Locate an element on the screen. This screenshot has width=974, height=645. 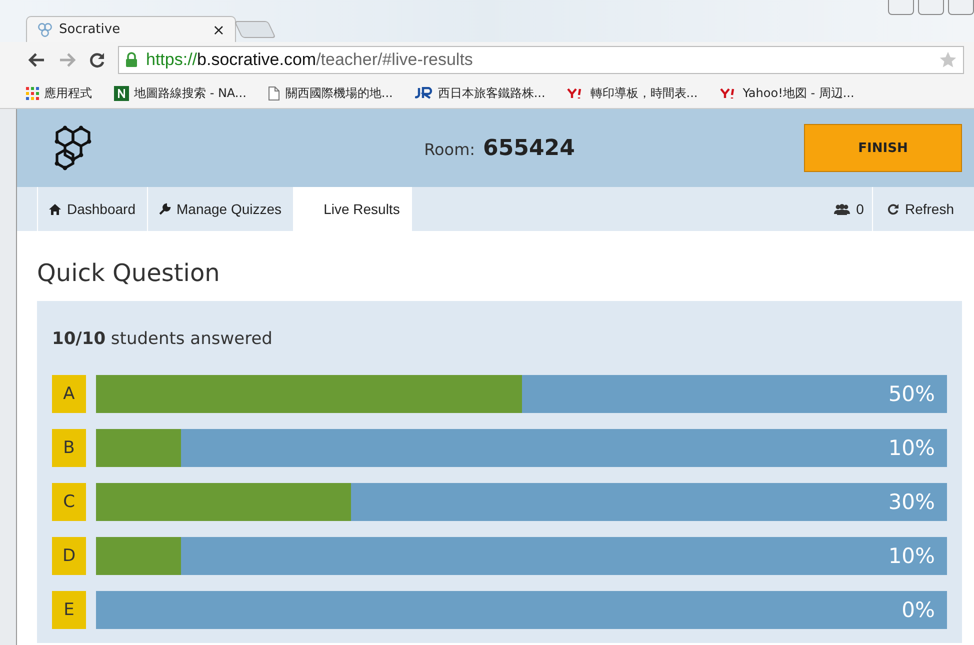
users-icon is located at coordinates (842, 209).